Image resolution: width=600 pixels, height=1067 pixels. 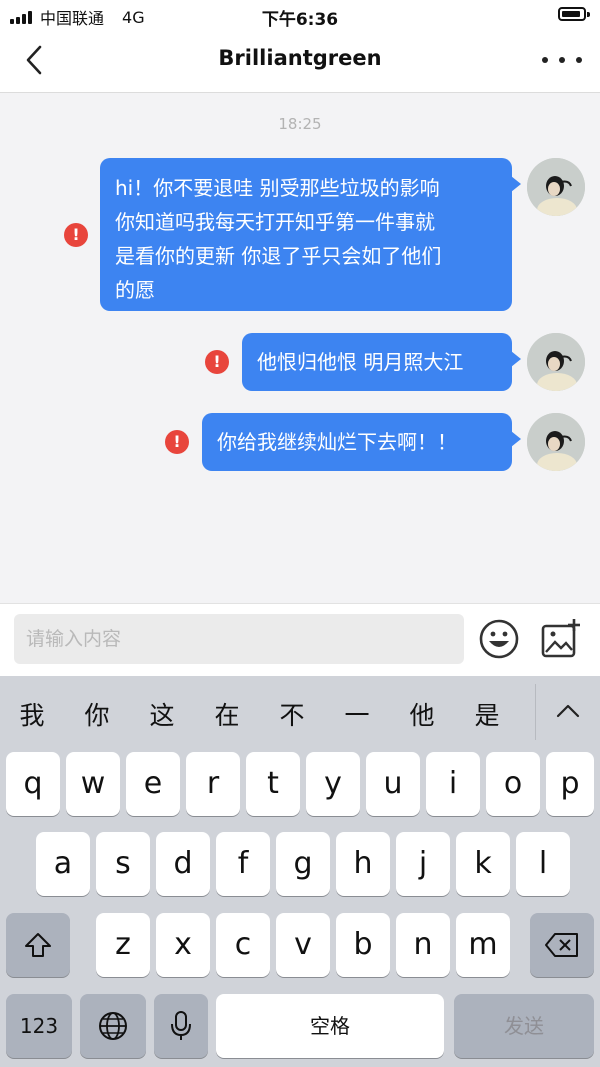 What do you see at coordinates (300, 124) in the screenshot?
I see `message-timestamp: 18:25` at bounding box center [300, 124].